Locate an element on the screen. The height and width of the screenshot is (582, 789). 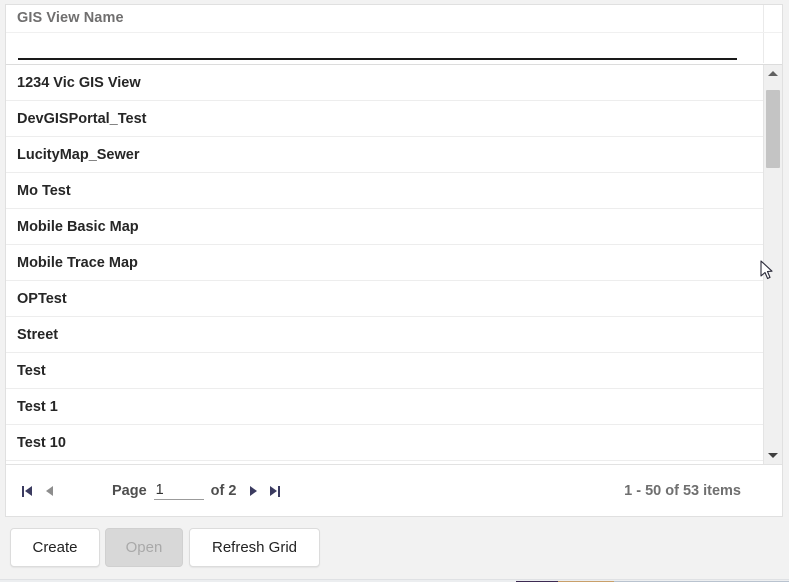
grid-filter-row is located at coordinates (394, 48).